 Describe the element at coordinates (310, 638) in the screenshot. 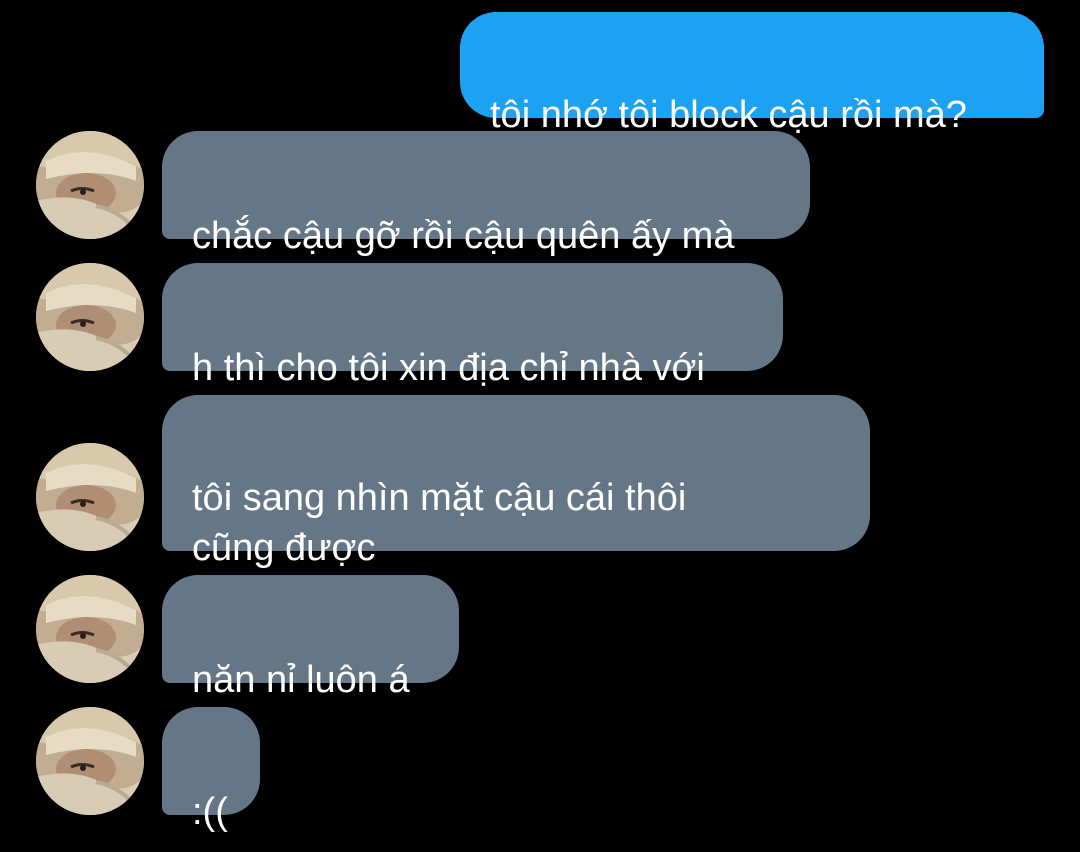

I see `message-bubble-received: năn nỉ luôn á` at that location.